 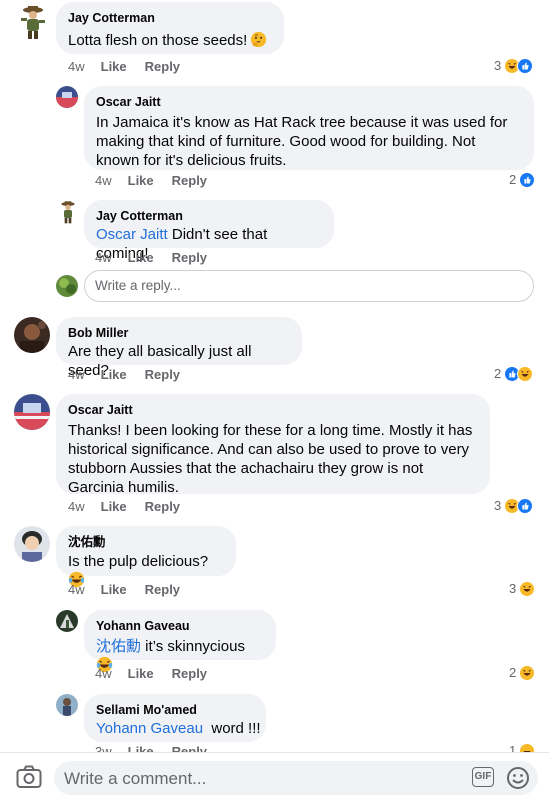 What do you see at coordinates (146, 542) in the screenshot?
I see `author-name: 沈佑勳` at bounding box center [146, 542].